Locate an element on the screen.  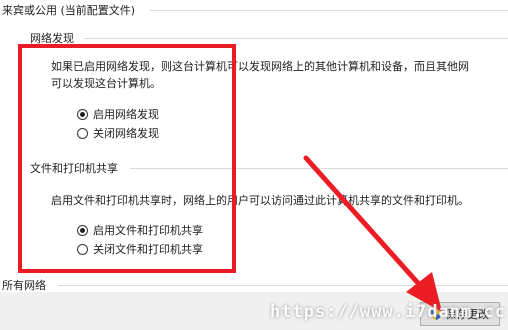
annotation-arrow is located at coordinates (372, 233).